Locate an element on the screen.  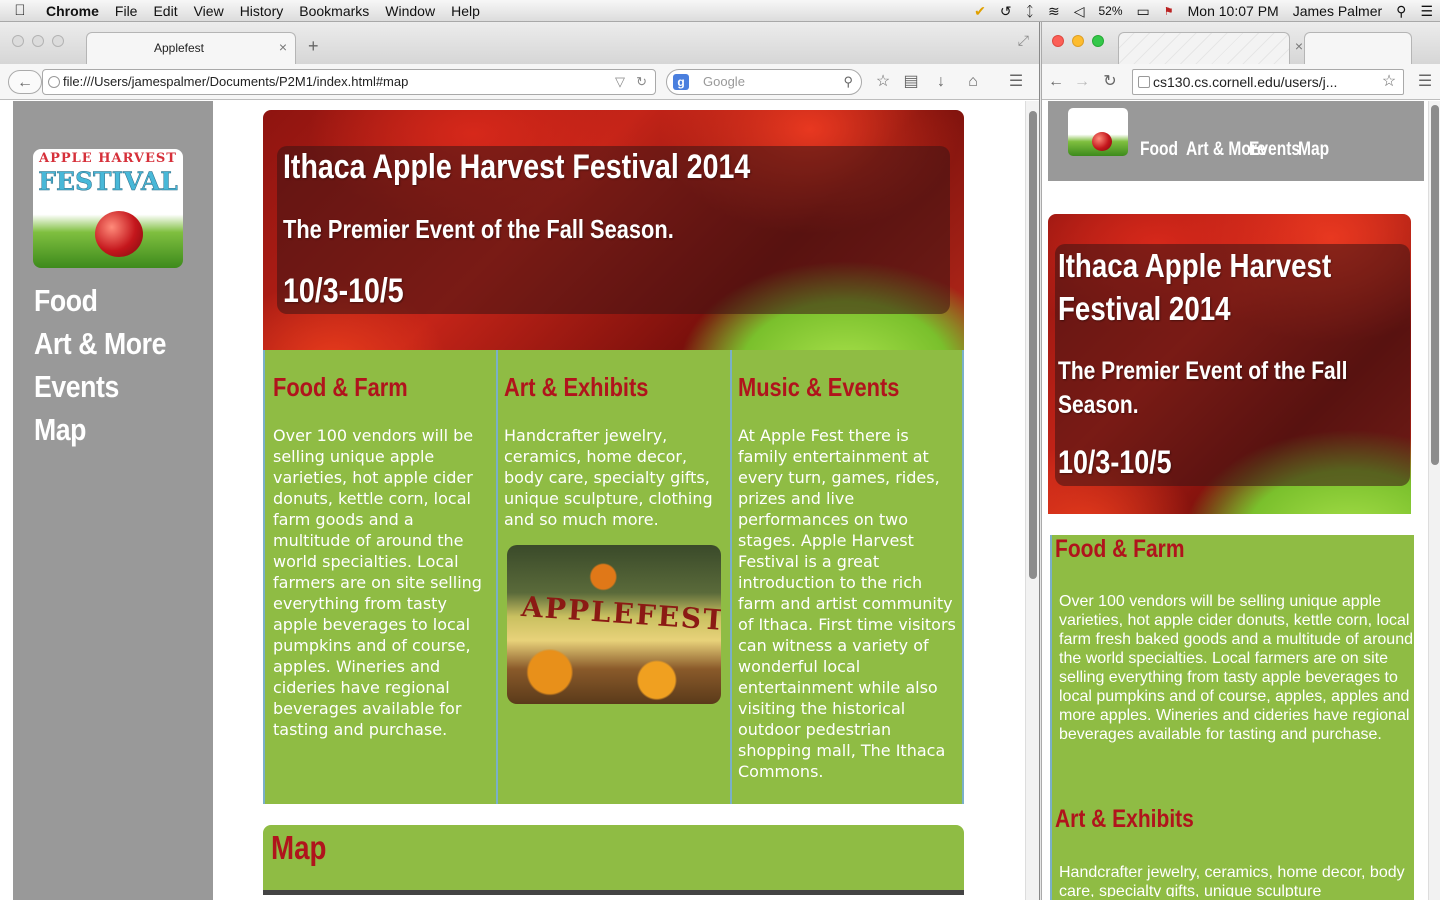
reading-list-icon: ▤ is located at coordinates (911, 82).